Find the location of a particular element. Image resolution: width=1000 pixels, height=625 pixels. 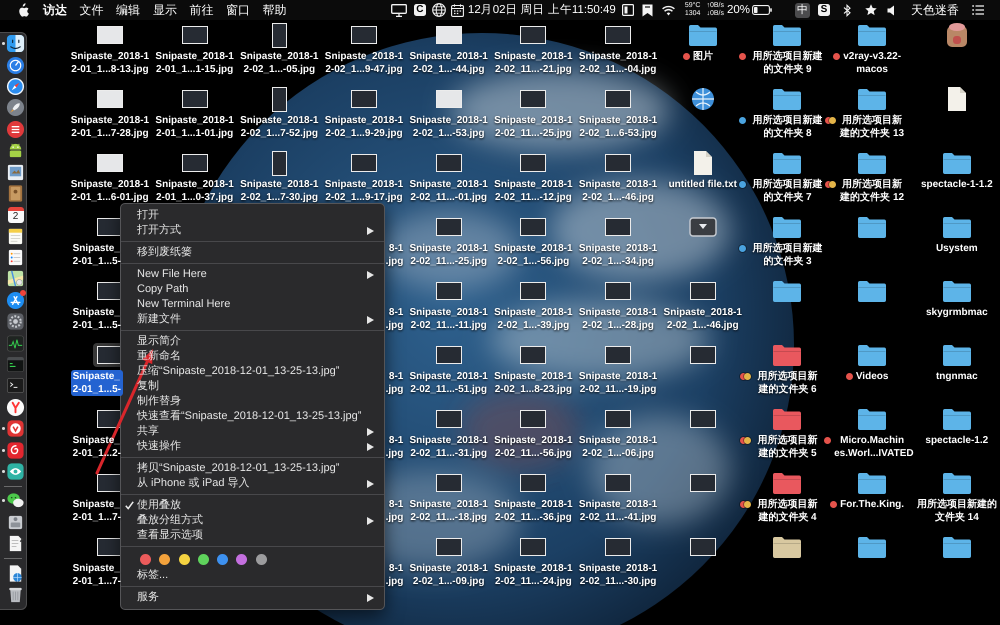

tray-button: S is located at coordinates (824, 10).